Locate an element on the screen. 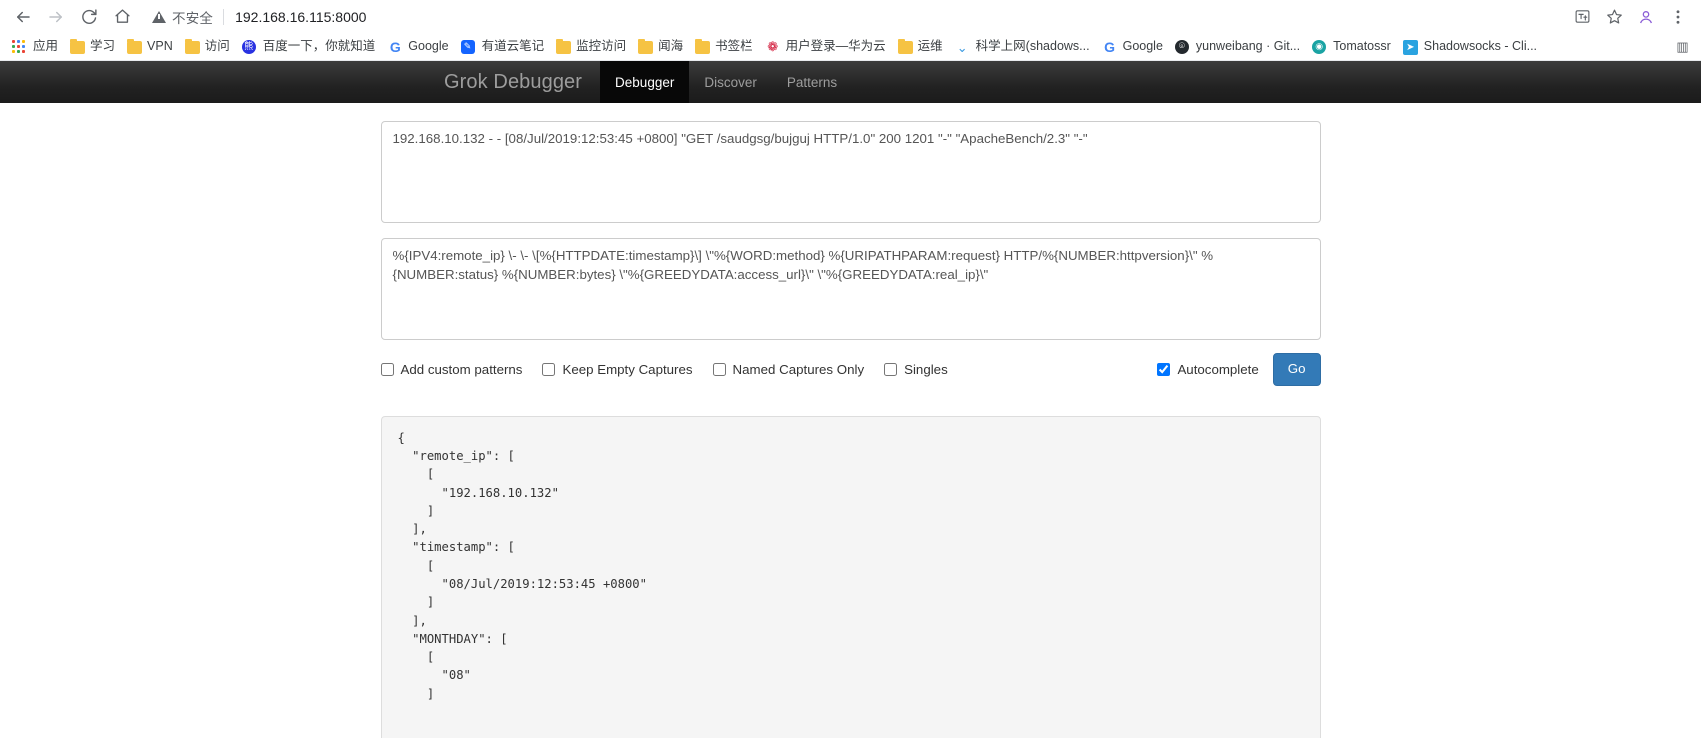  option-label: Named Captures Only is located at coordinates (798, 369).